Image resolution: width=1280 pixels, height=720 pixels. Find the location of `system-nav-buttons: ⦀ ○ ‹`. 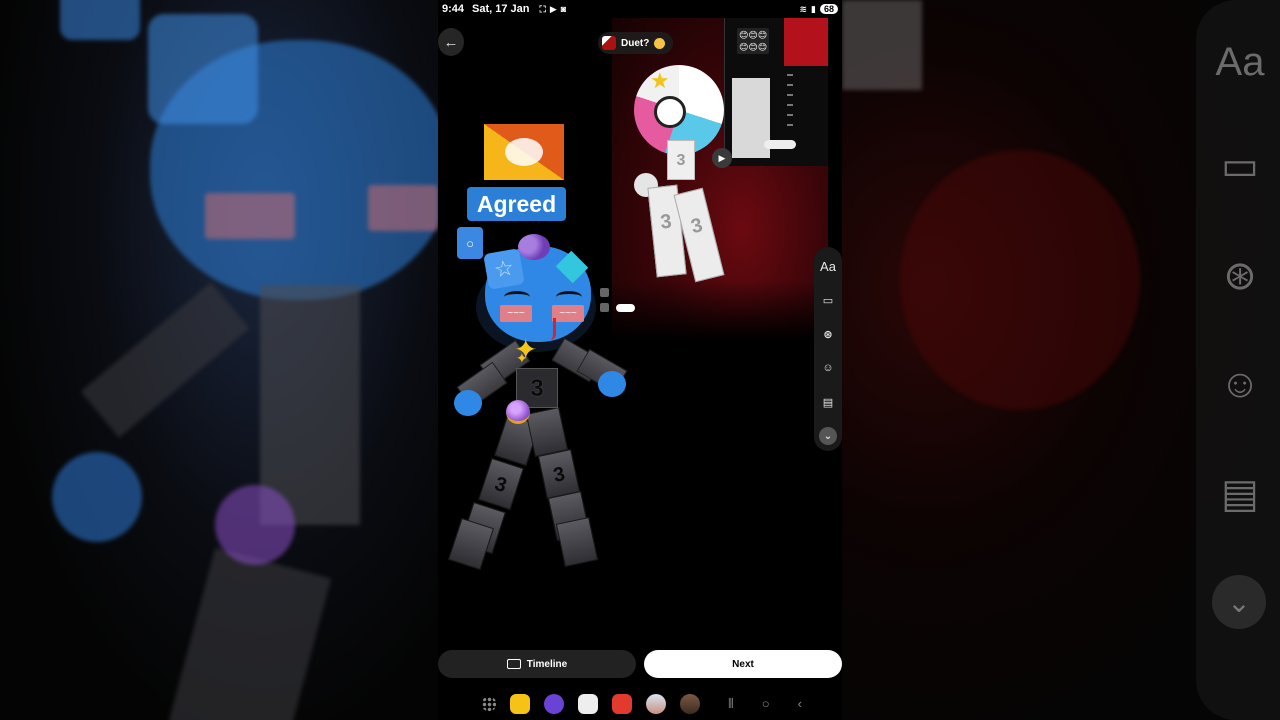

system-nav-buttons: ⦀ ○ ‹ is located at coordinates (765, 704).